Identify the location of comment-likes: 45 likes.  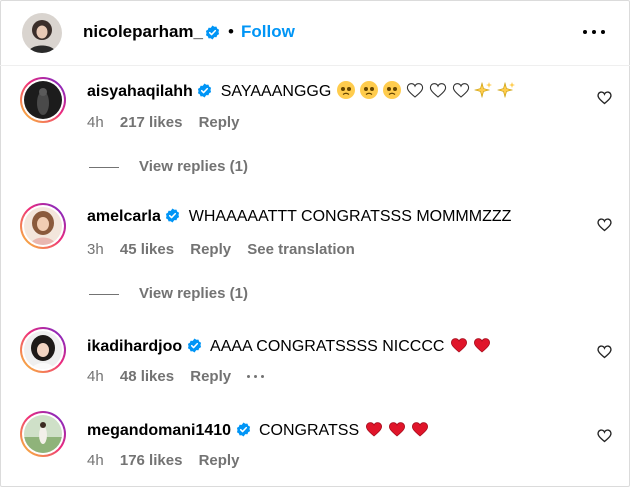
(147, 249).